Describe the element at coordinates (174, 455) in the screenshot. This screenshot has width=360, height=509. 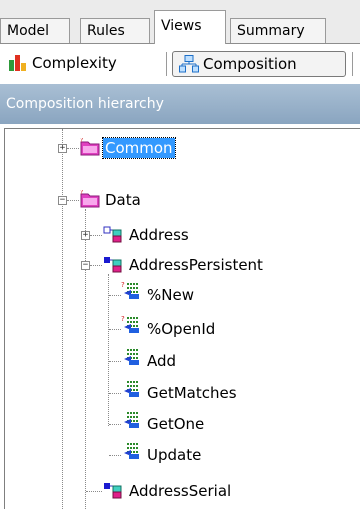
I see `tree-node-method: Update` at that location.